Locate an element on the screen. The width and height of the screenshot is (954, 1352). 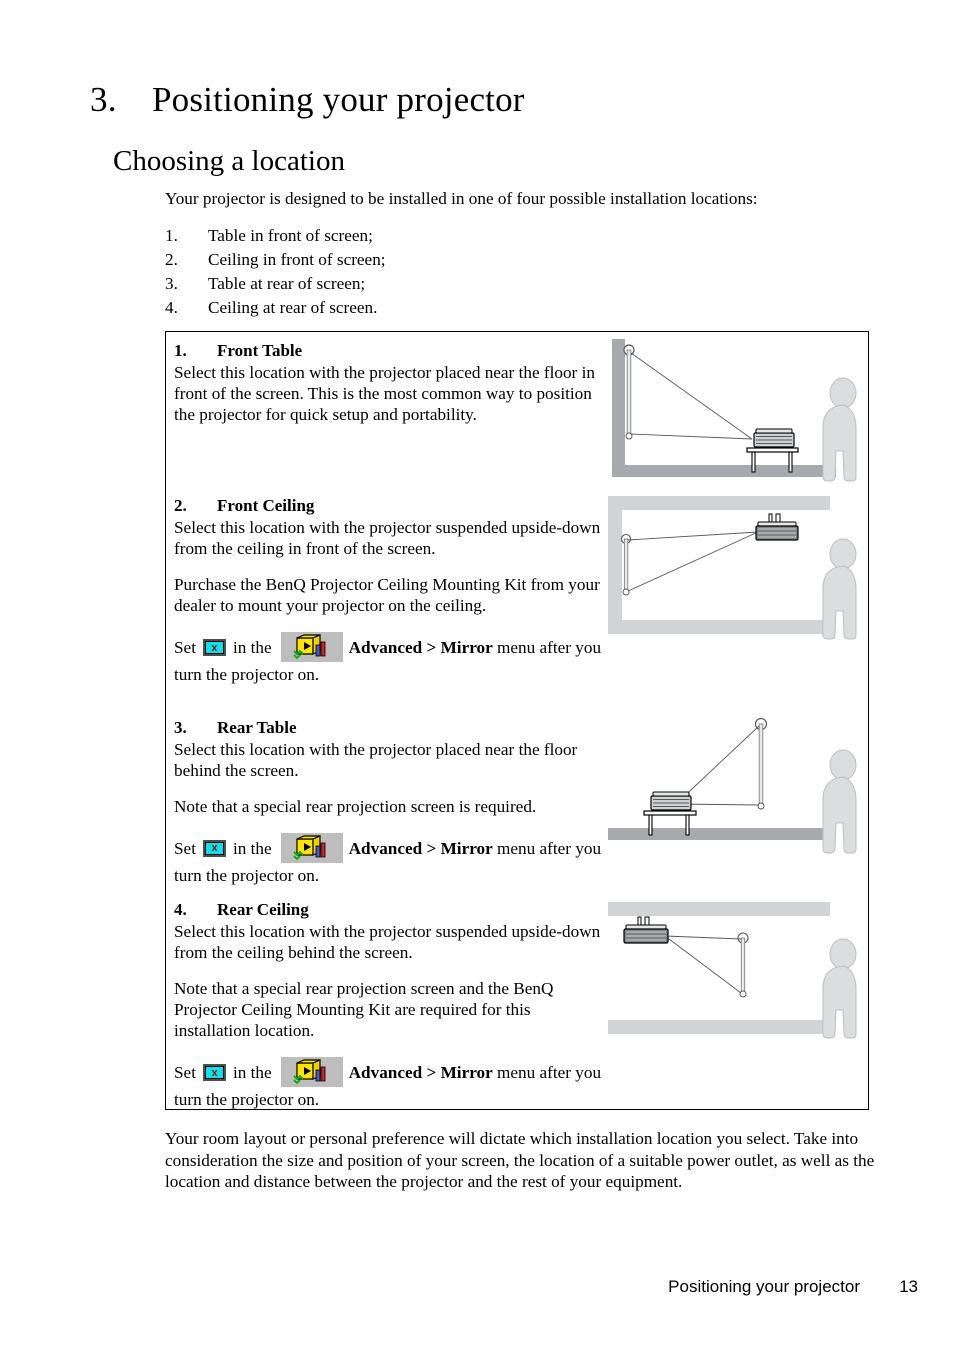
entry-title-label: Rear Table is located at coordinates (257, 727).